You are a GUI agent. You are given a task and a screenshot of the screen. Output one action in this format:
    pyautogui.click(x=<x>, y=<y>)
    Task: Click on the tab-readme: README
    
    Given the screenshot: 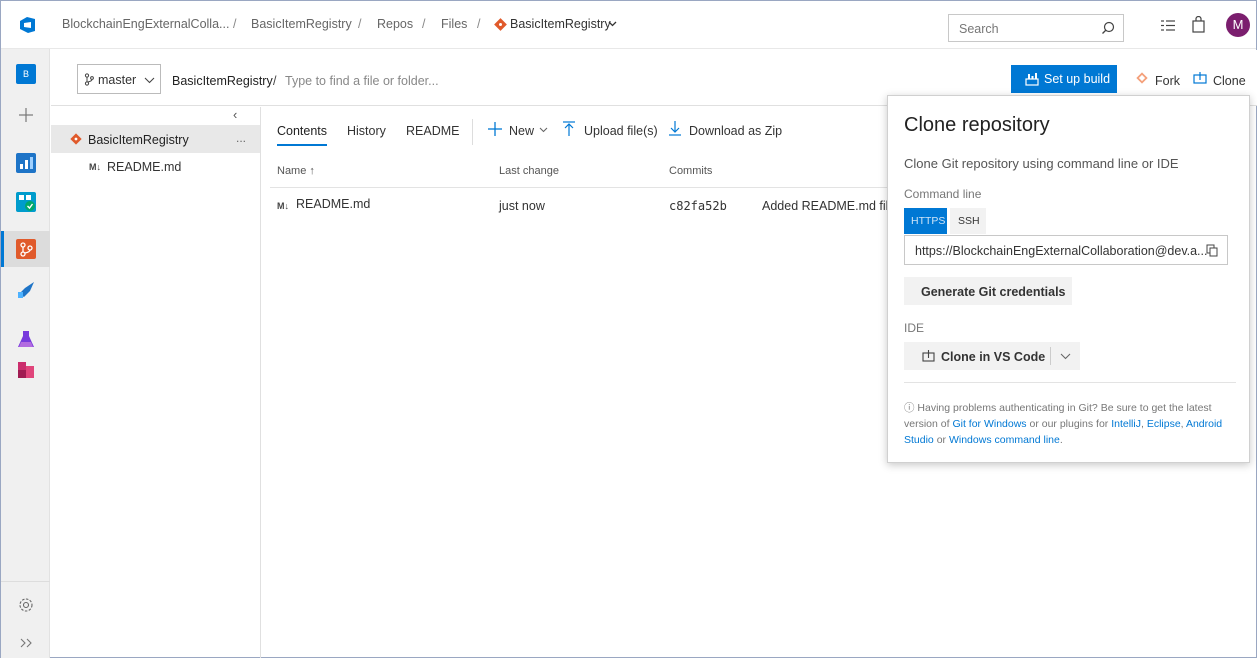 What is the action you would take?
    pyautogui.click(x=432, y=131)
    